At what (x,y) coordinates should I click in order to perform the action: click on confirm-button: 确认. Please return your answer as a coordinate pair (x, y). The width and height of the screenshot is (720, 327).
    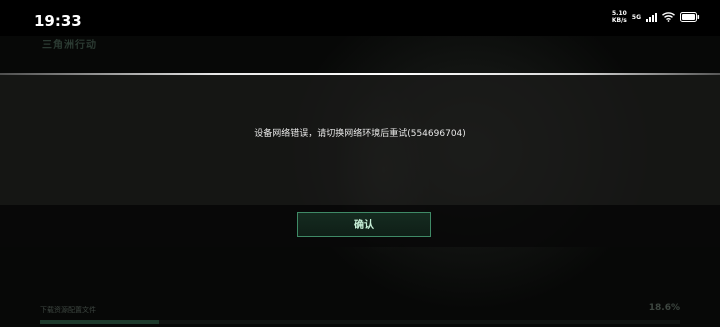
    Looking at the image, I should click on (364, 224).